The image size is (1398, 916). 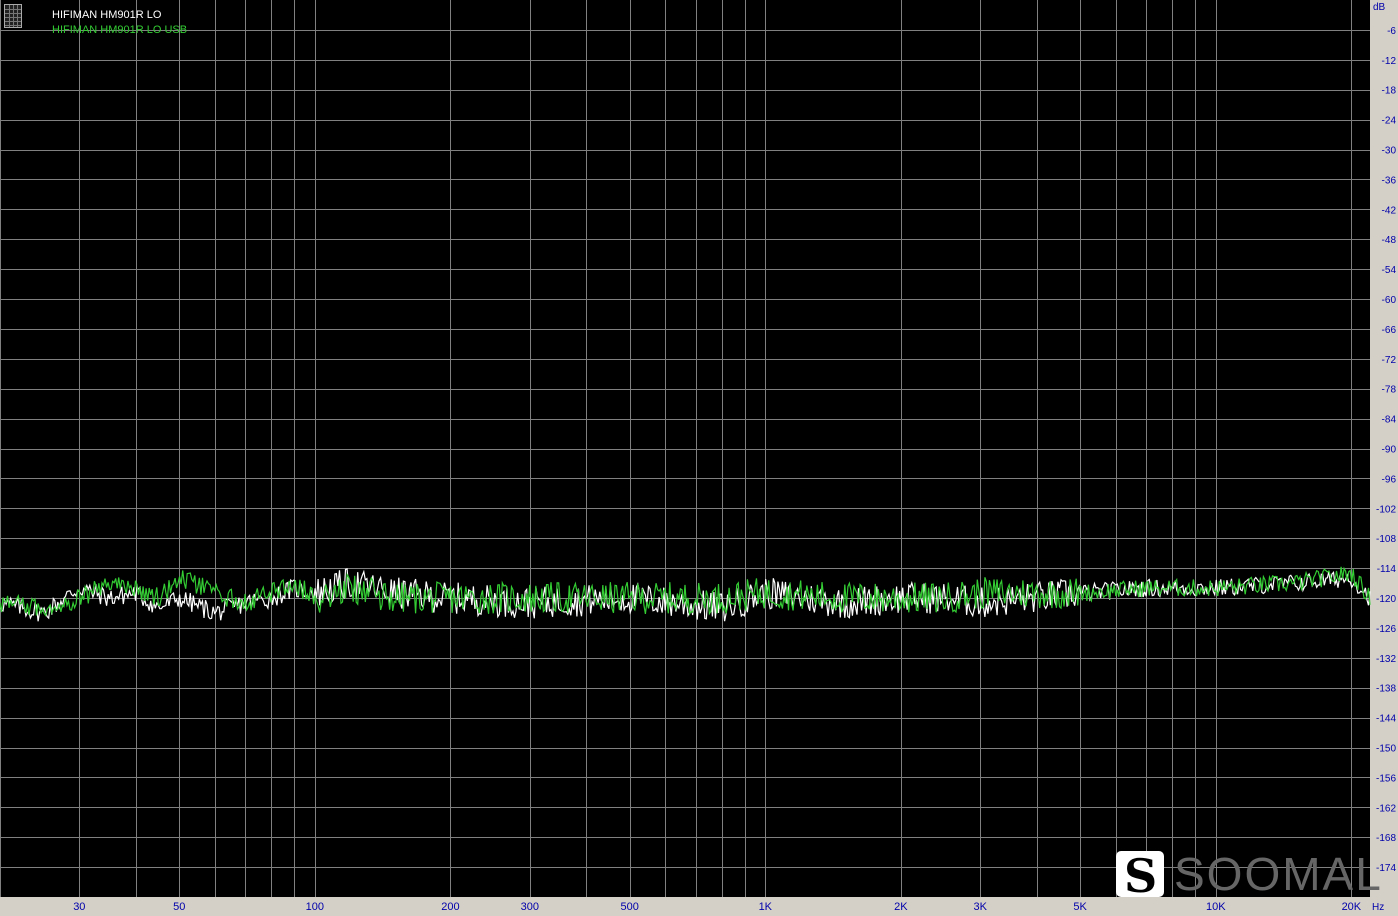 I want to click on y-tick-label: -120, so click(x=1386, y=599).